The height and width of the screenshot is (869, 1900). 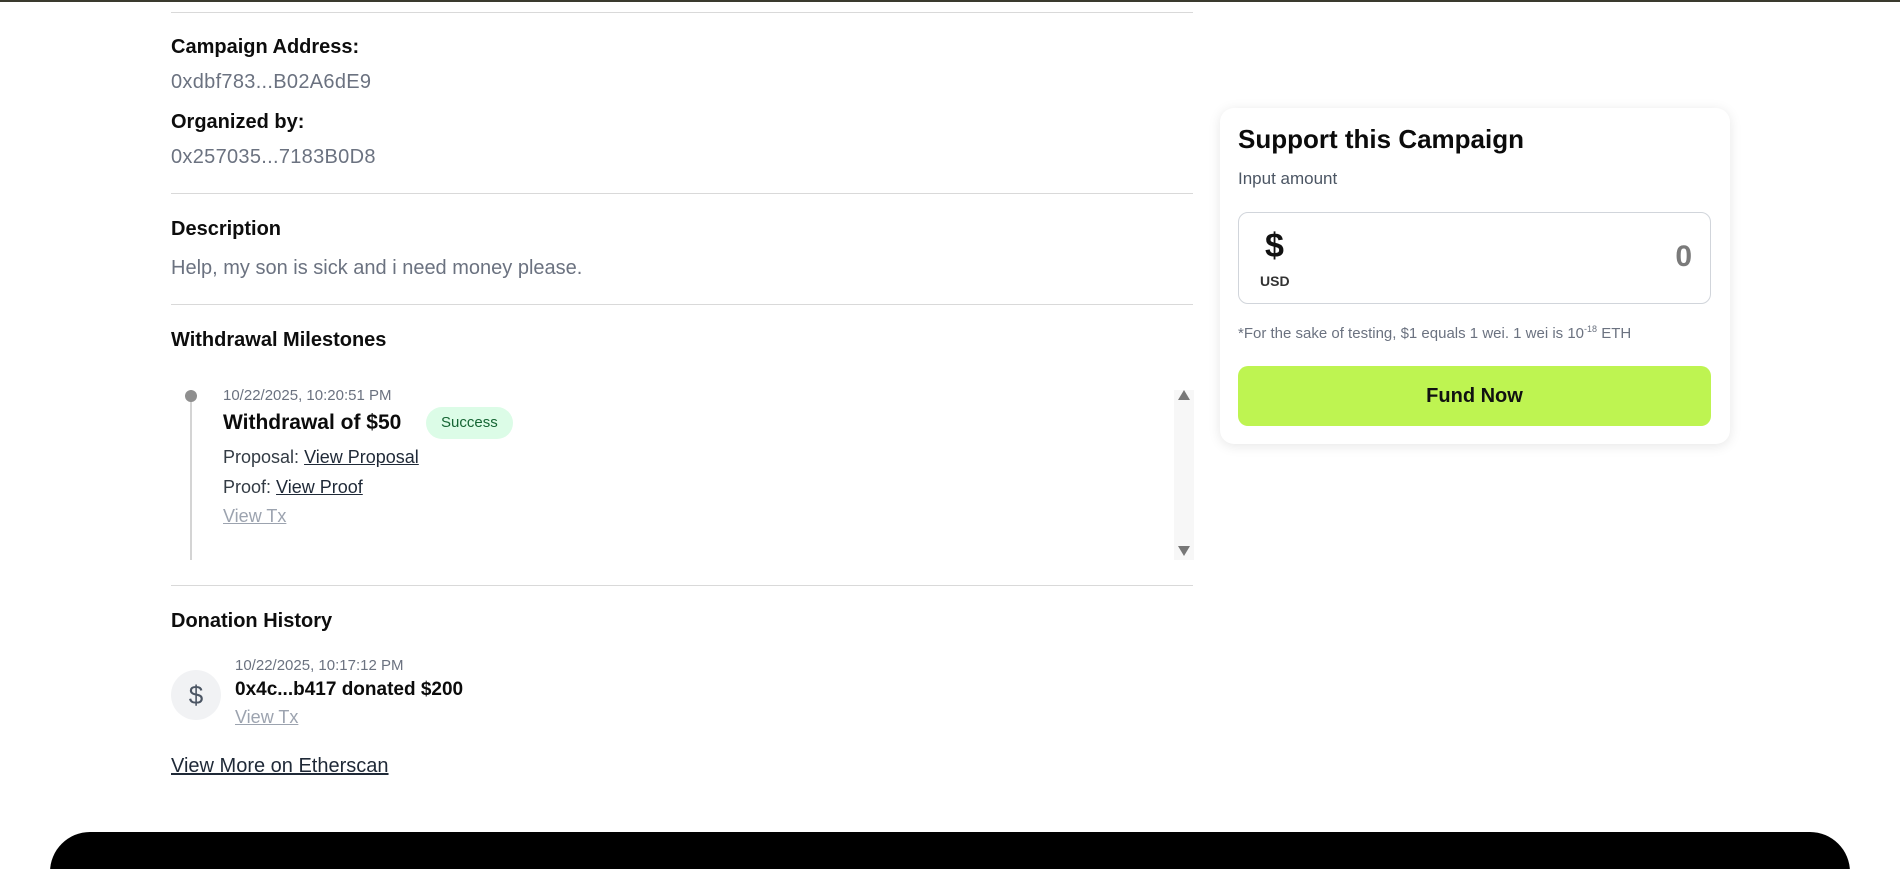 I want to click on currency-code: USD, so click(x=1275, y=281).